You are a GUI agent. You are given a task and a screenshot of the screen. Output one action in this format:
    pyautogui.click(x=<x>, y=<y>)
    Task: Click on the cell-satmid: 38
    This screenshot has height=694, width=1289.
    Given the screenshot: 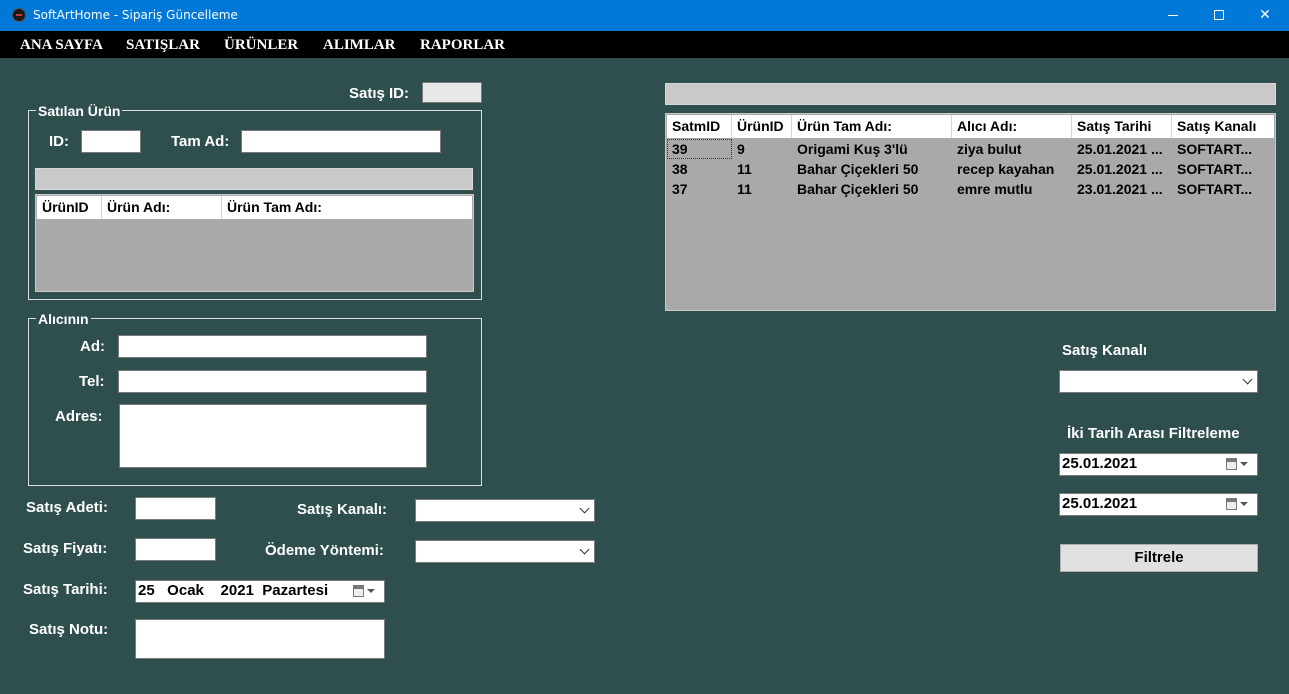 What is the action you would take?
    pyautogui.click(x=699, y=169)
    